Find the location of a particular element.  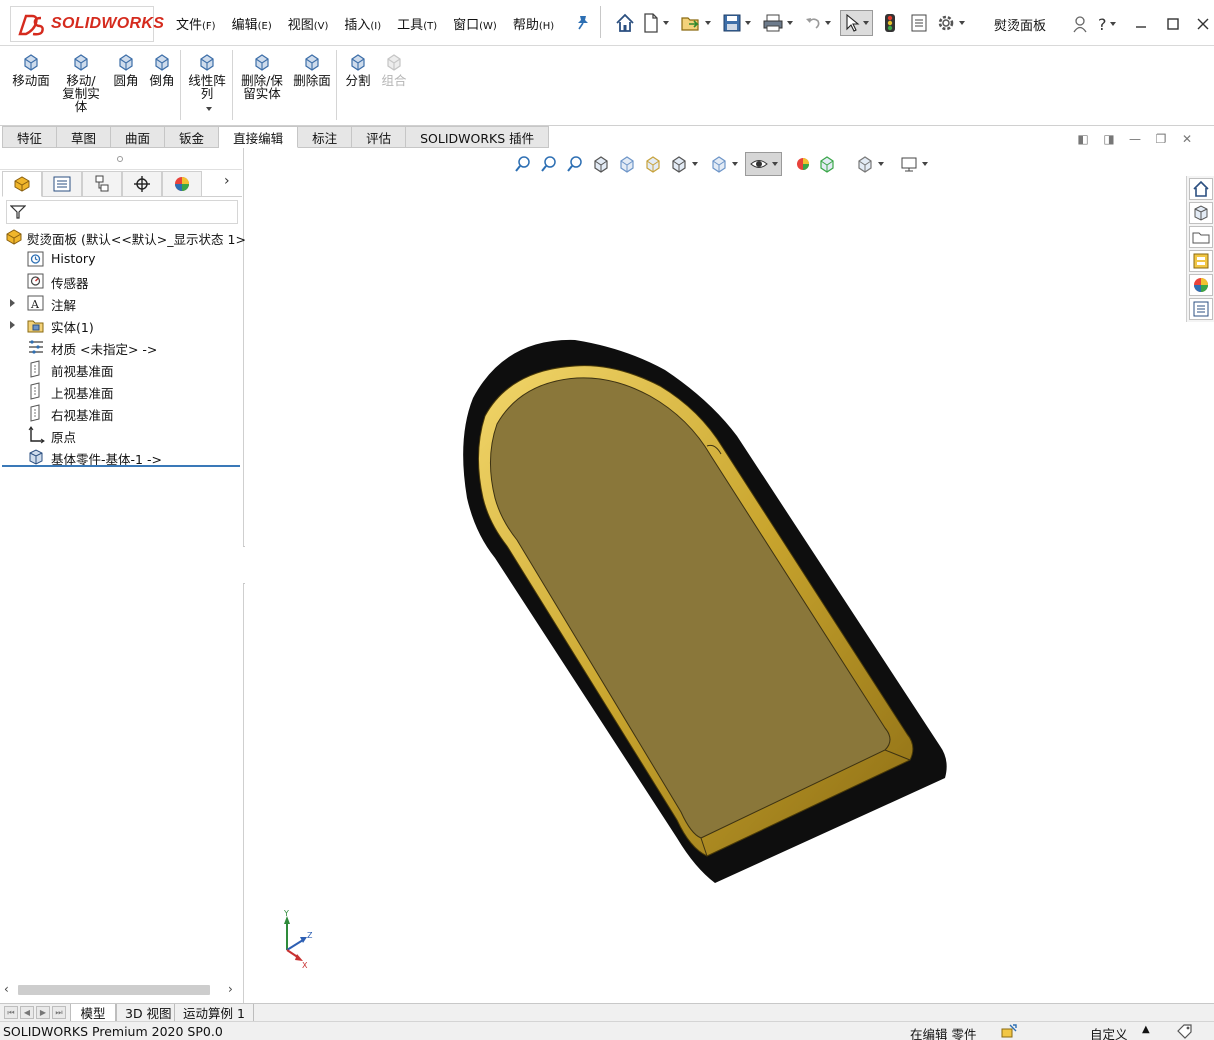

menu-item-6: 帮助(H) is located at coordinates (533, 23).